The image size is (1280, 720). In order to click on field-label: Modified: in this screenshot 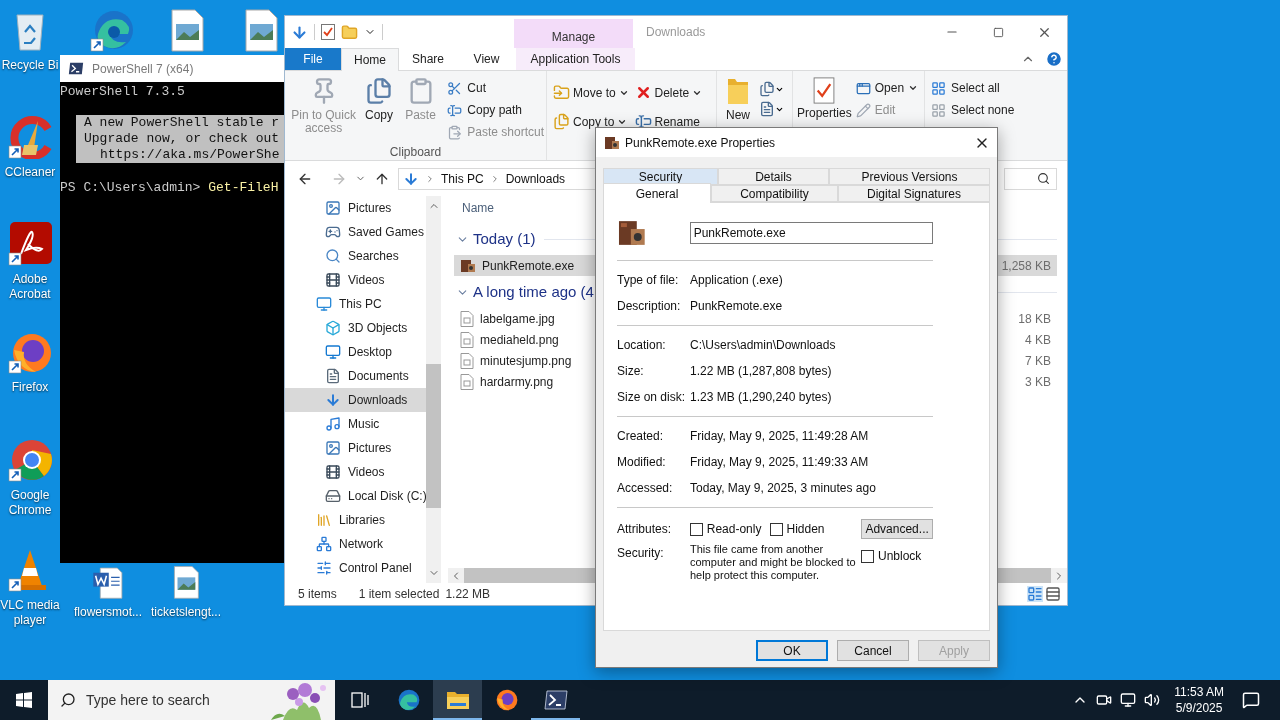, I will do `click(642, 462)`.